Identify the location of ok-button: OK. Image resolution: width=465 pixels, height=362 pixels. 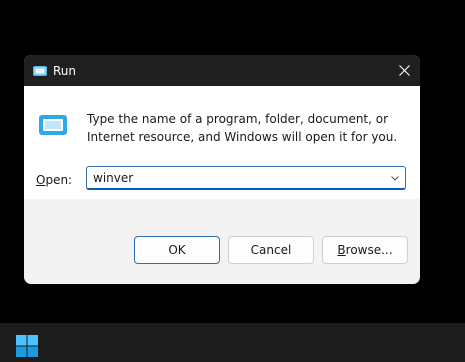
(177, 250).